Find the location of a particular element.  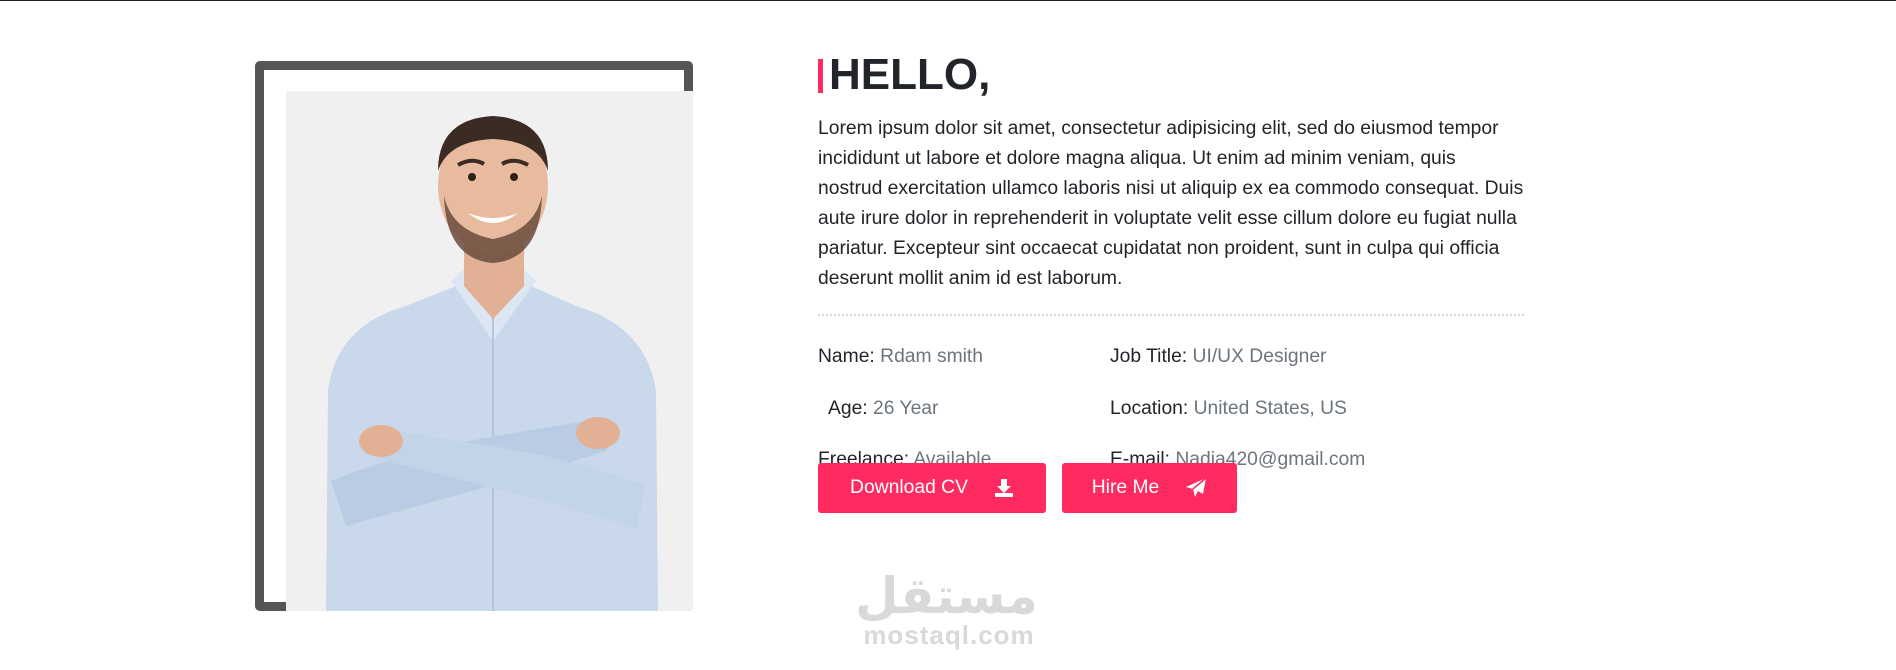

top-border-line is located at coordinates (948, 0).